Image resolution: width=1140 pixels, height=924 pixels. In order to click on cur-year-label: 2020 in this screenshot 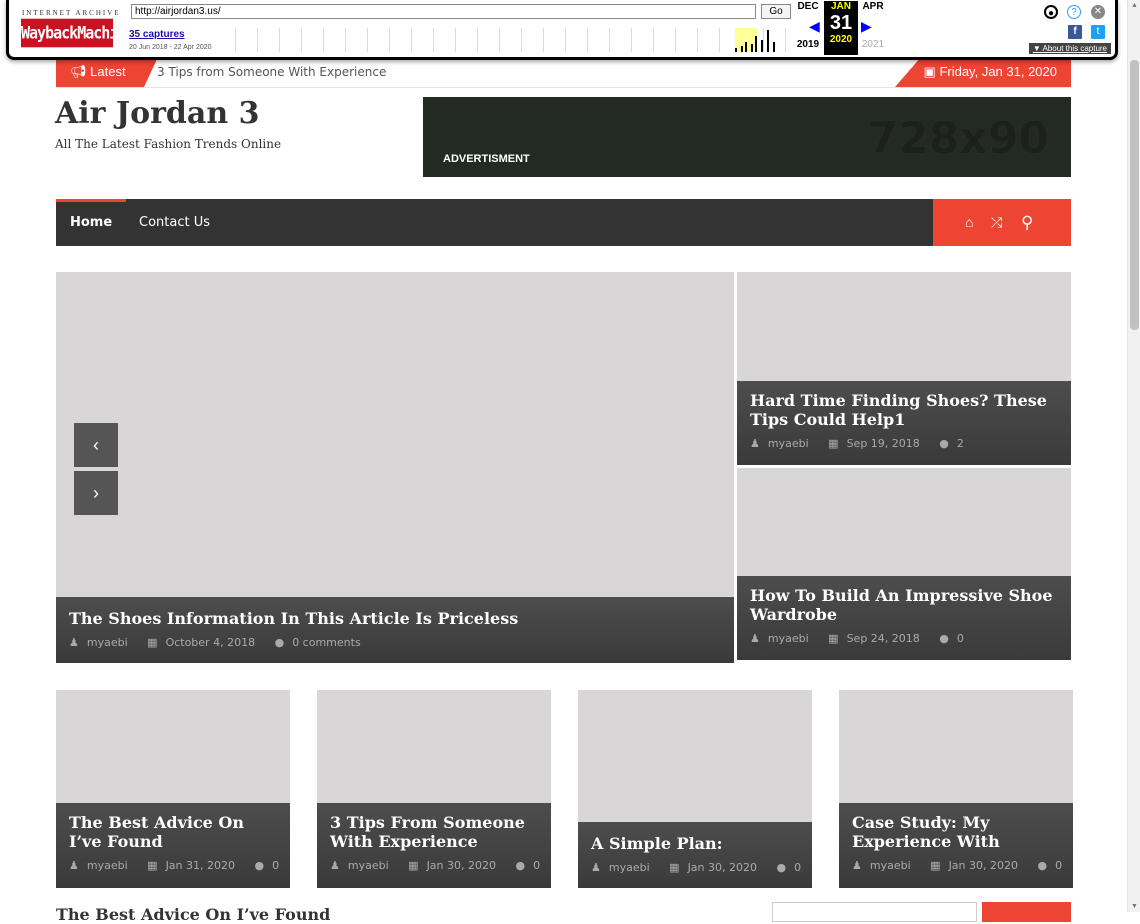, I will do `click(841, 39)`.